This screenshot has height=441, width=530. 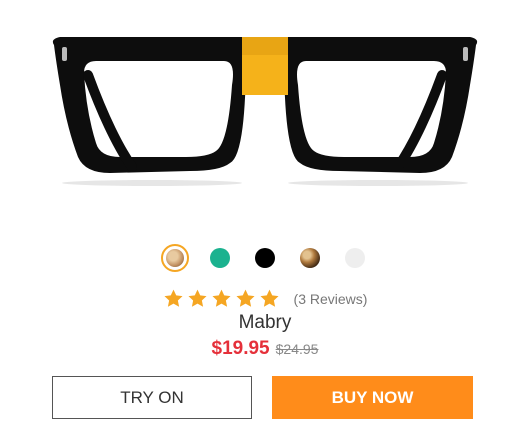 I want to click on swatch-teal, so click(x=220, y=258).